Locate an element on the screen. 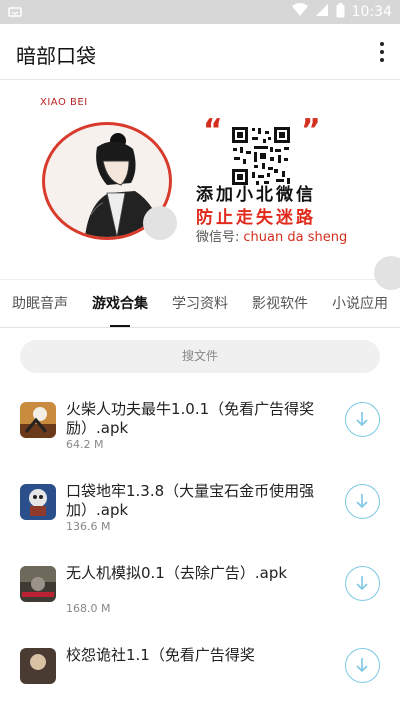  tab-study-materials: 学习资料 is located at coordinates (200, 304).